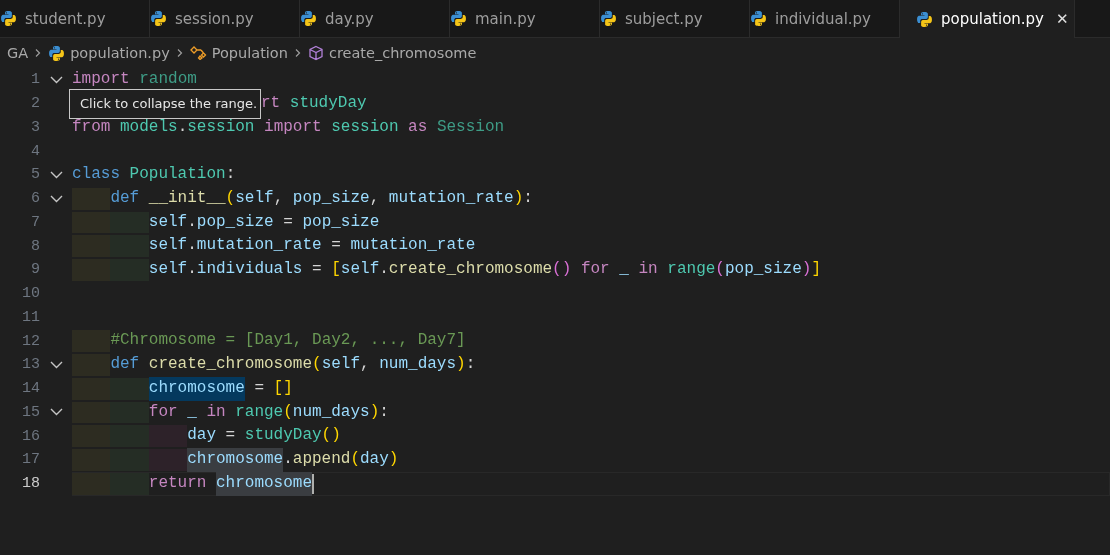  What do you see at coordinates (314, 103) in the screenshot?
I see `code-line: rt studyDay` at bounding box center [314, 103].